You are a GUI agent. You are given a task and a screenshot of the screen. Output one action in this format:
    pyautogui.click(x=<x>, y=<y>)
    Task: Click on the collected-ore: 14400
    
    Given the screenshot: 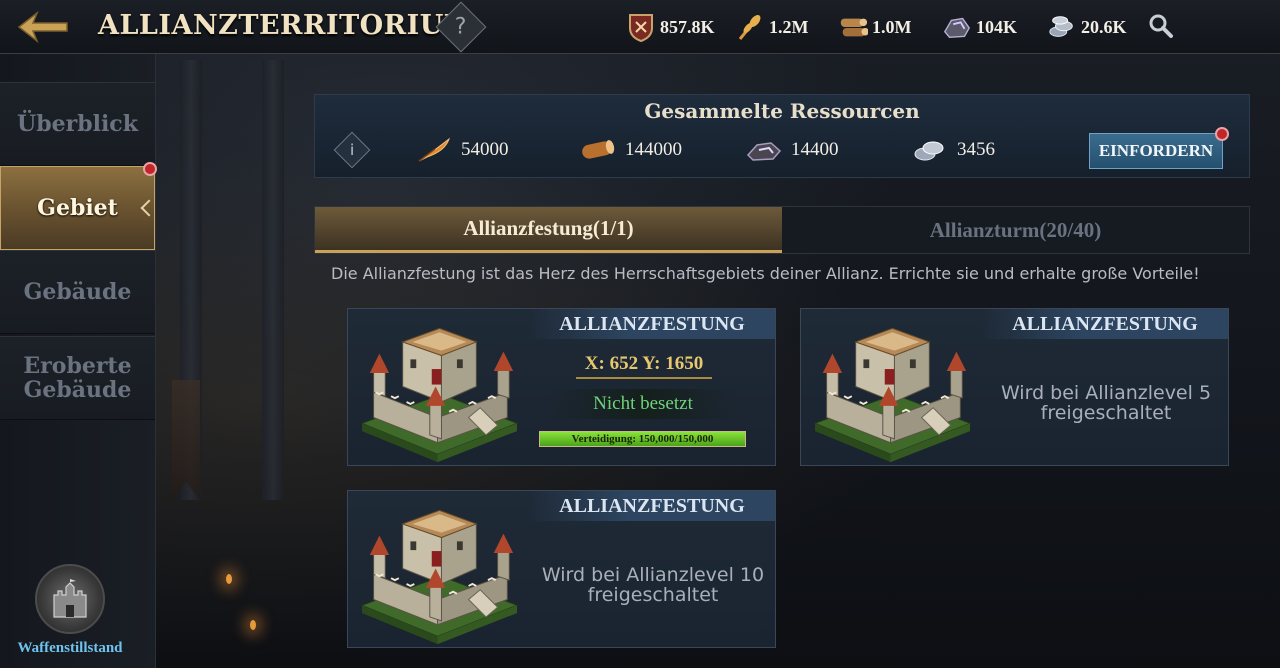 What is the action you would take?
    pyautogui.click(x=792, y=150)
    